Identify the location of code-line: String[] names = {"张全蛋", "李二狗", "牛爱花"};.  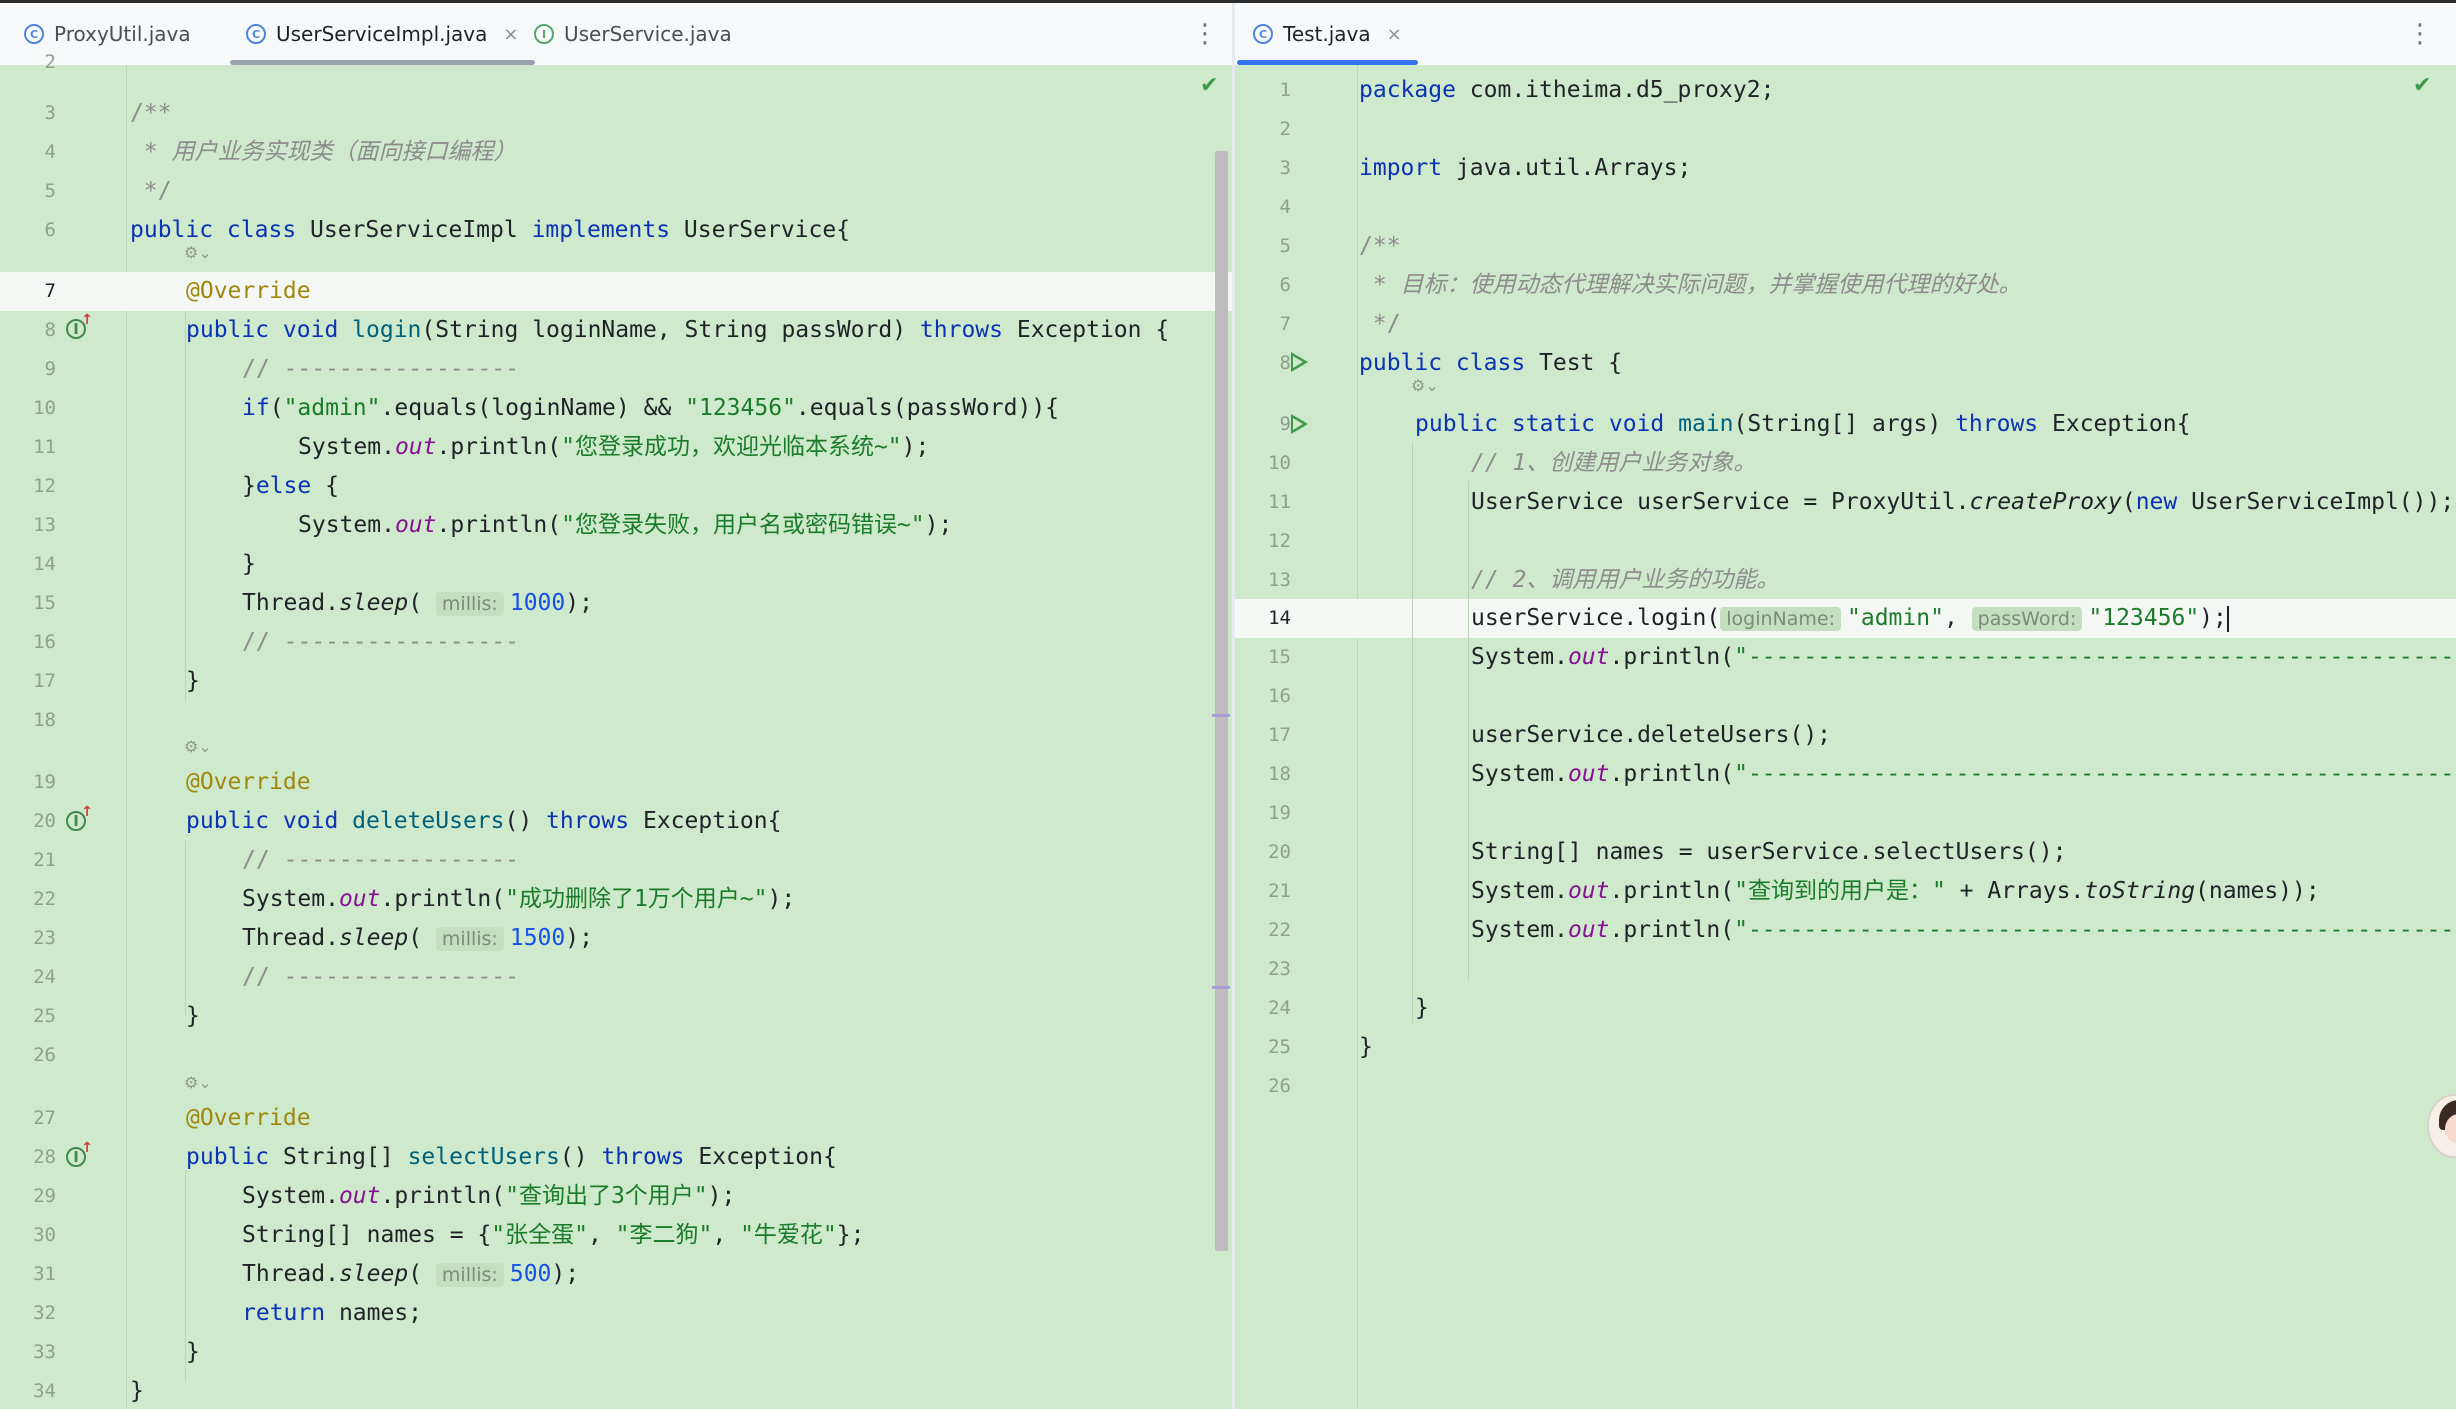
(553, 1235).